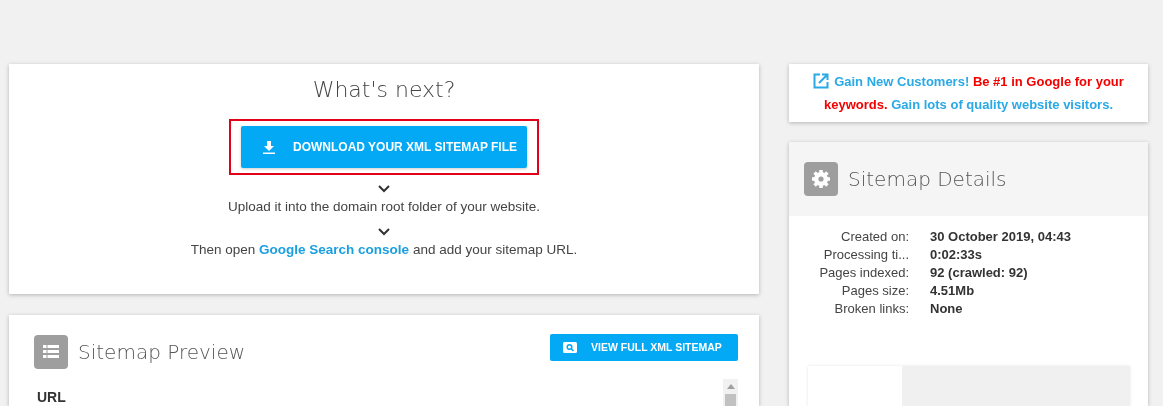  What do you see at coordinates (821, 81) in the screenshot?
I see `external-link-icon` at bounding box center [821, 81].